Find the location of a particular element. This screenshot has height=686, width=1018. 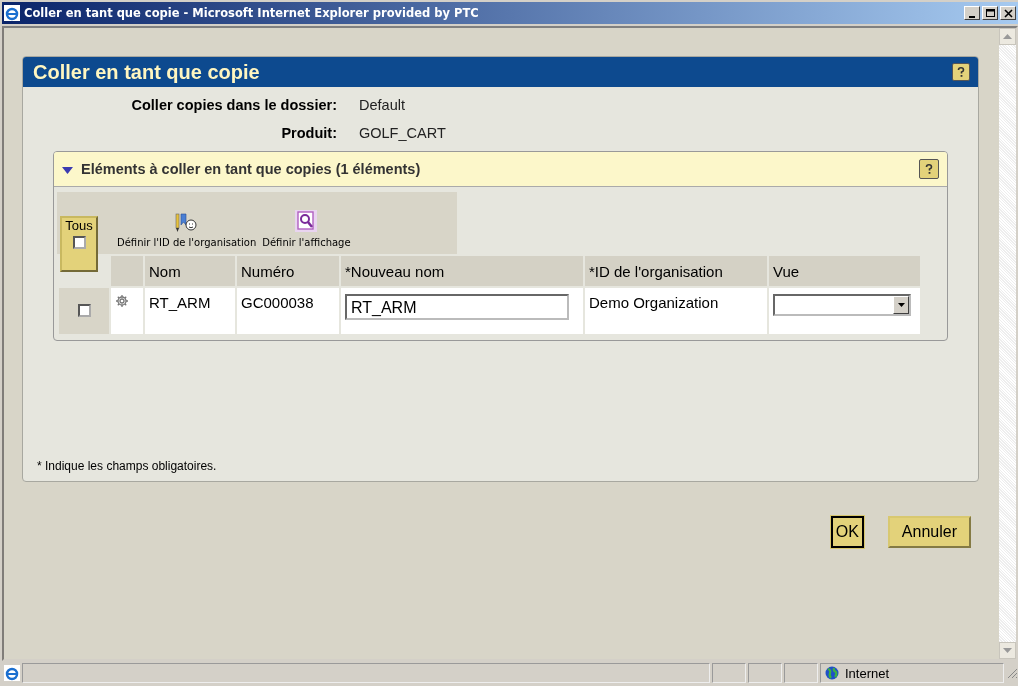

pencil-people-icon is located at coordinates (186, 223).